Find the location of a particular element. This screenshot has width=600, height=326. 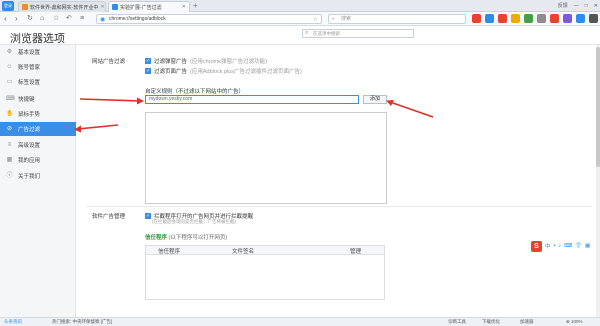

sogou-logo-icon: S is located at coordinates (536, 246).